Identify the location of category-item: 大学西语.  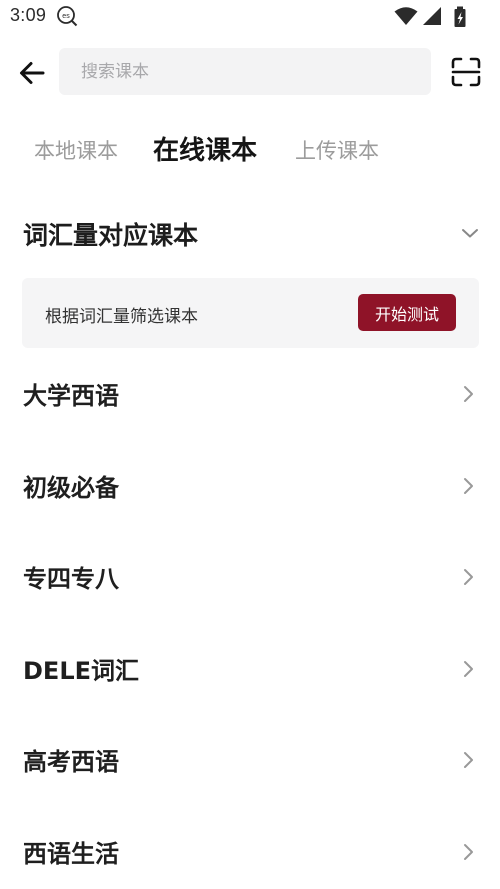
(250, 394).